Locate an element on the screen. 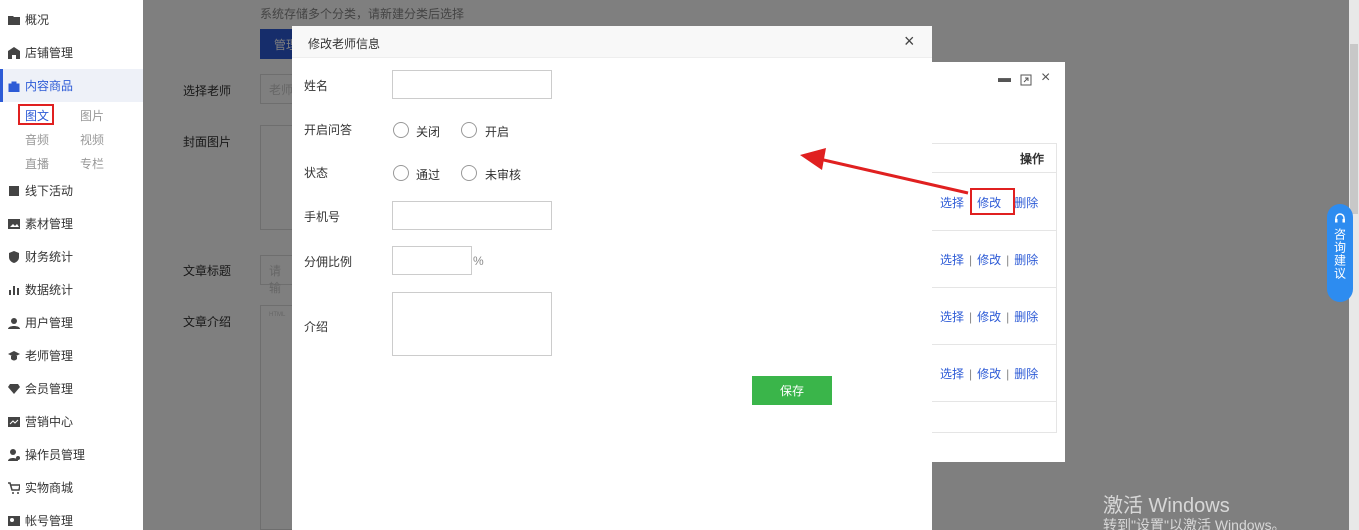  activation-watermark: 激活 Windows is located at coordinates (1166, 506).